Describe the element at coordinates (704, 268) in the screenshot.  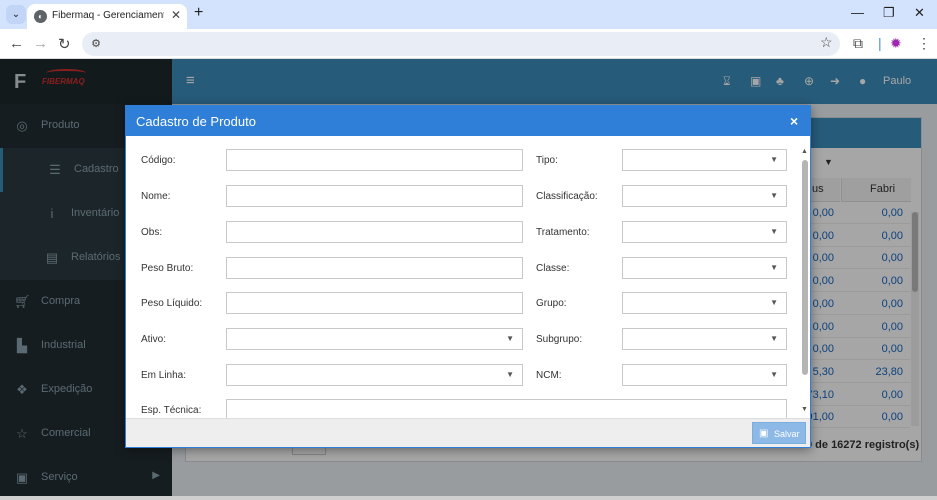
I see `classe-select: ▼` at that location.